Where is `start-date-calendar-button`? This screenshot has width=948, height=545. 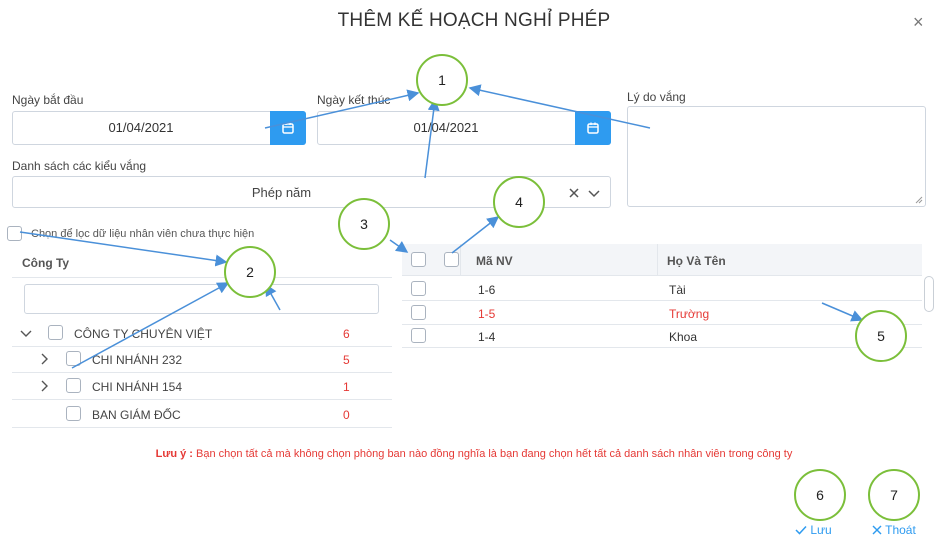 start-date-calendar-button is located at coordinates (288, 128).